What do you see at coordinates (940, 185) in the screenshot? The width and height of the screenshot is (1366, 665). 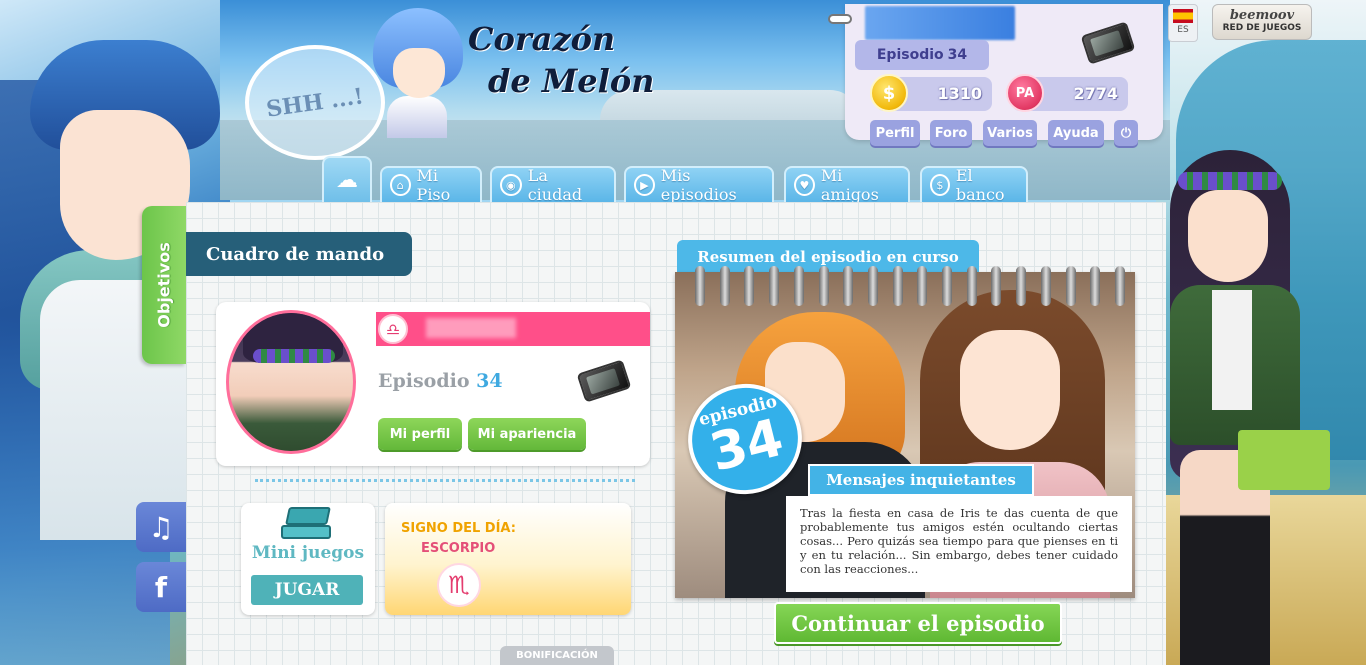 I see `money-icon: $` at bounding box center [940, 185].